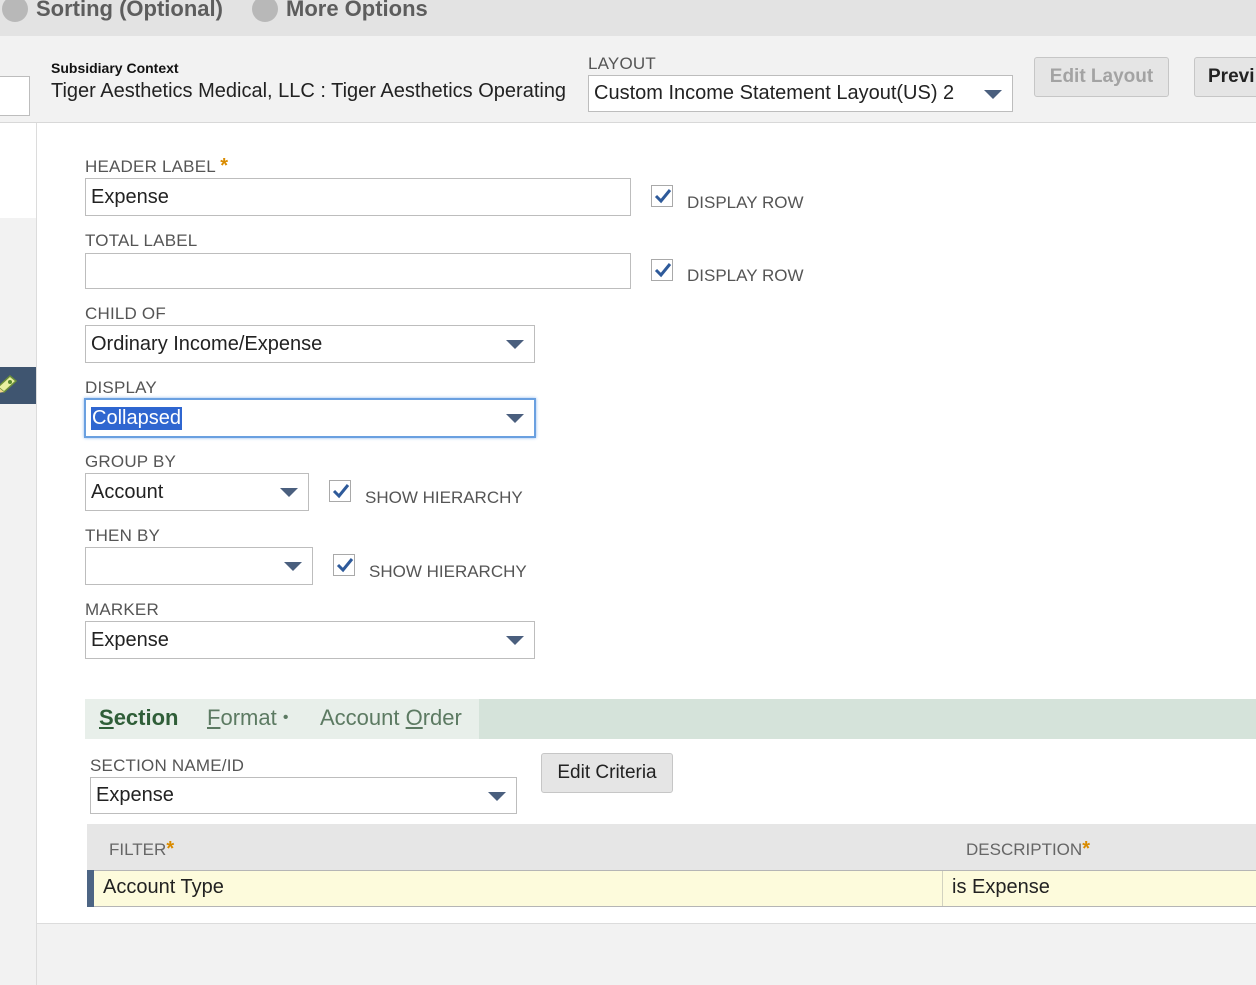  I want to click on group-by-select: Account, so click(197, 492).